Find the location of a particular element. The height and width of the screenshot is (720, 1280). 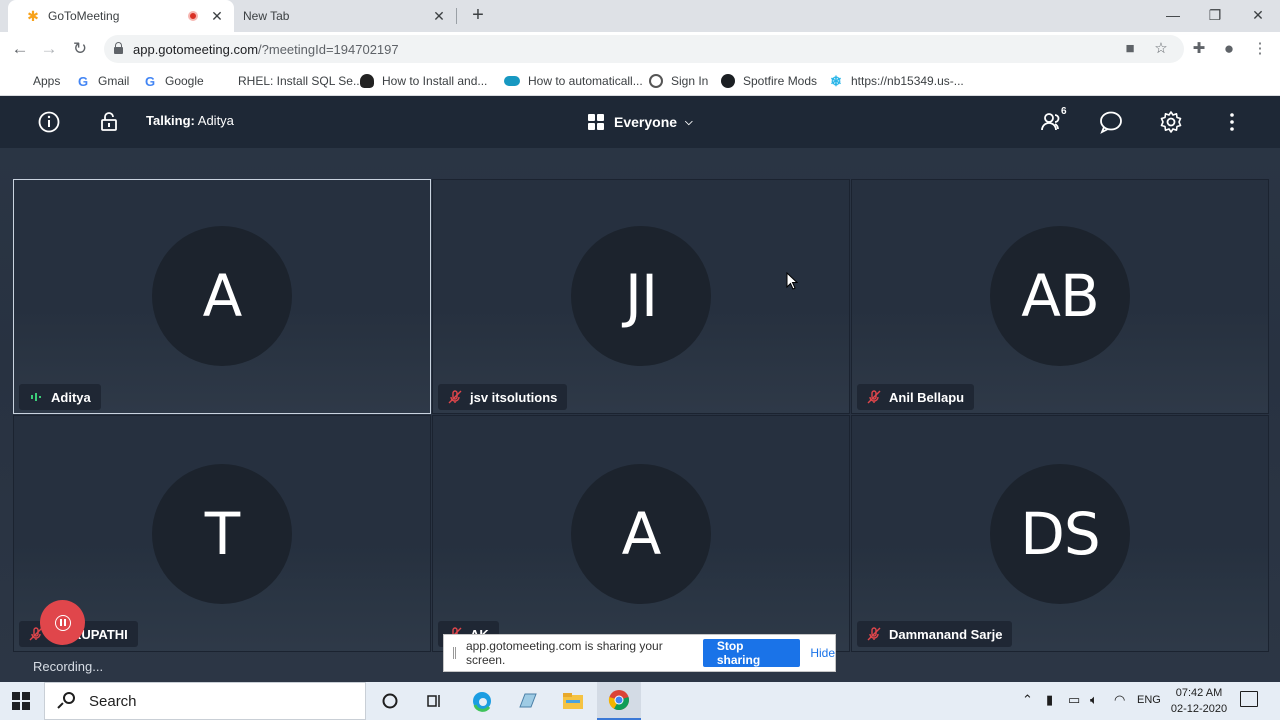

tab-divider is located at coordinates (456, 16).